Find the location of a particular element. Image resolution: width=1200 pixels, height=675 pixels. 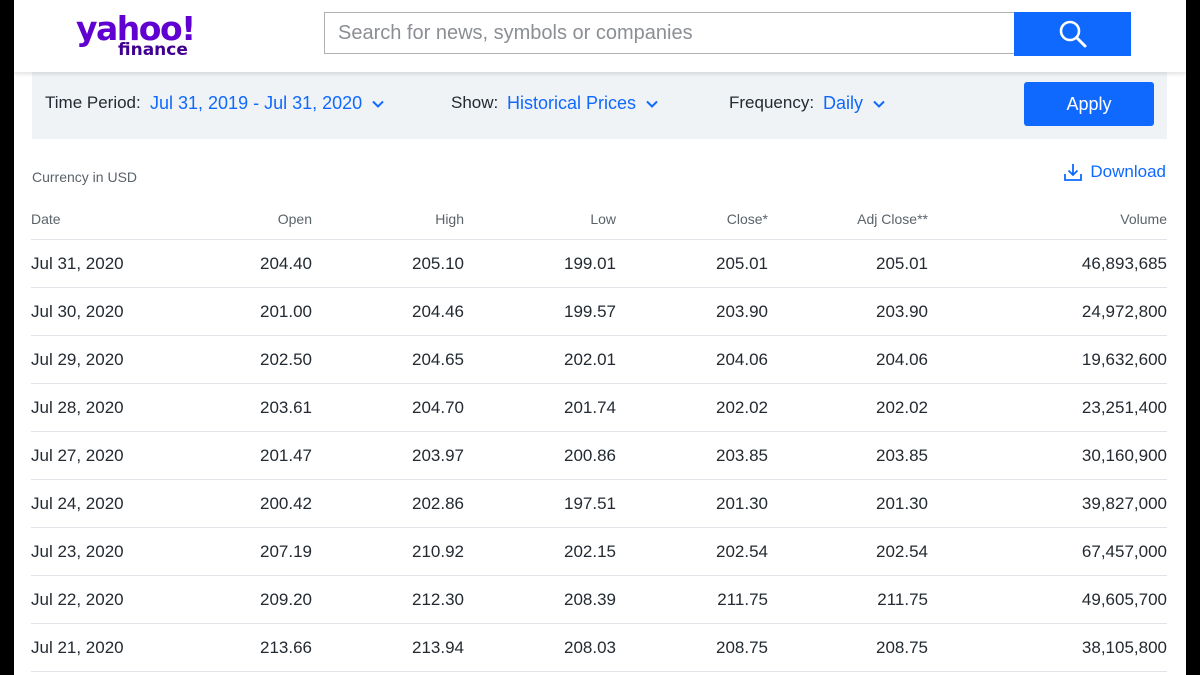

cell-volume: 49,605,700 is located at coordinates (1124, 599).